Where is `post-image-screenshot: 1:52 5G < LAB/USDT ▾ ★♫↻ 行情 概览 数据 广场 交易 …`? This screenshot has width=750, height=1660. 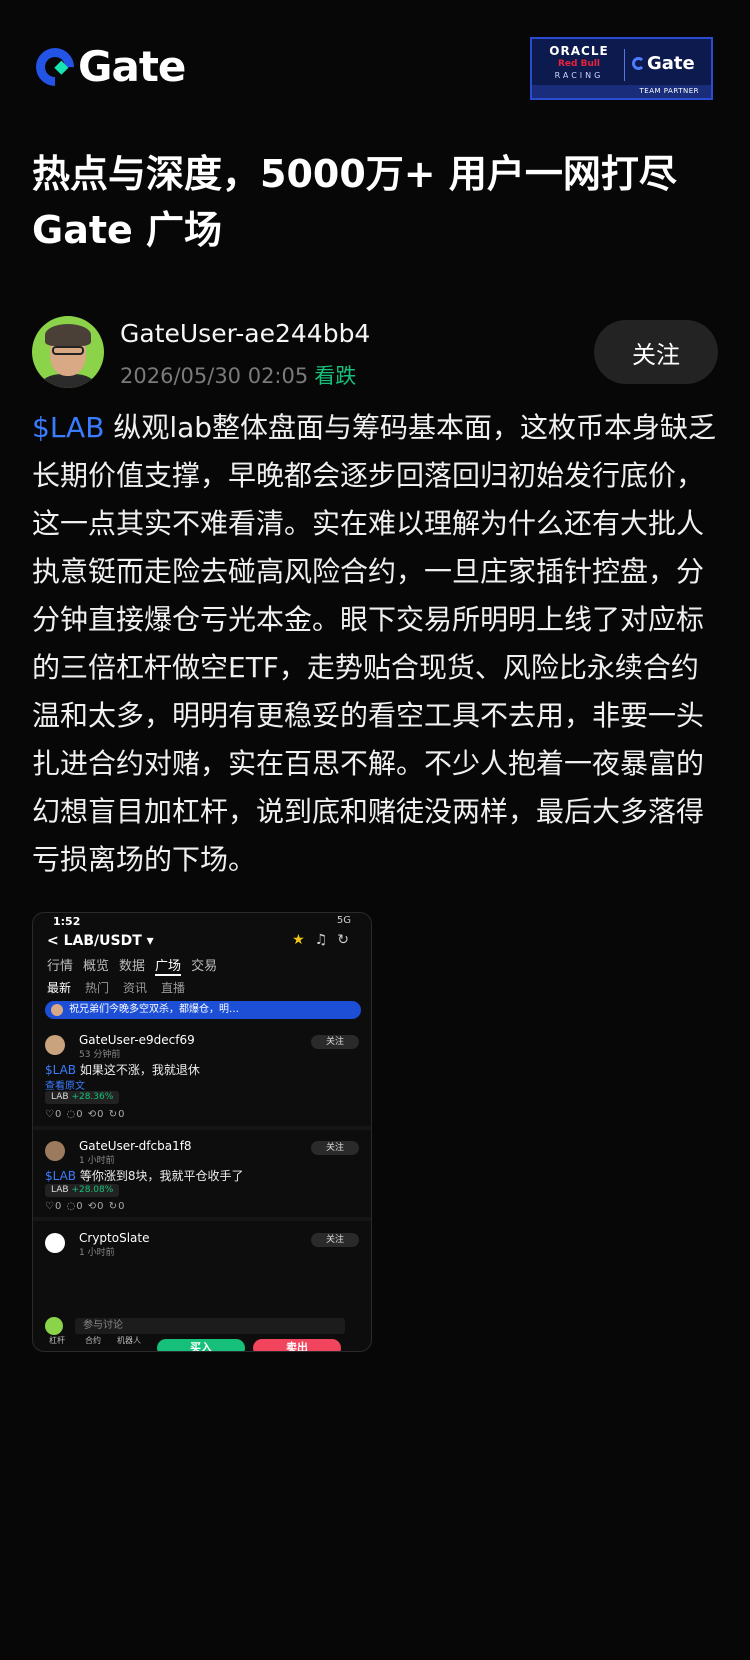
post-image-screenshot: 1:52 5G < LAB/USDT ▾ ★♫↻ 行情 概览 数据 广场 交易 … is located at coordinates (202, 1132).